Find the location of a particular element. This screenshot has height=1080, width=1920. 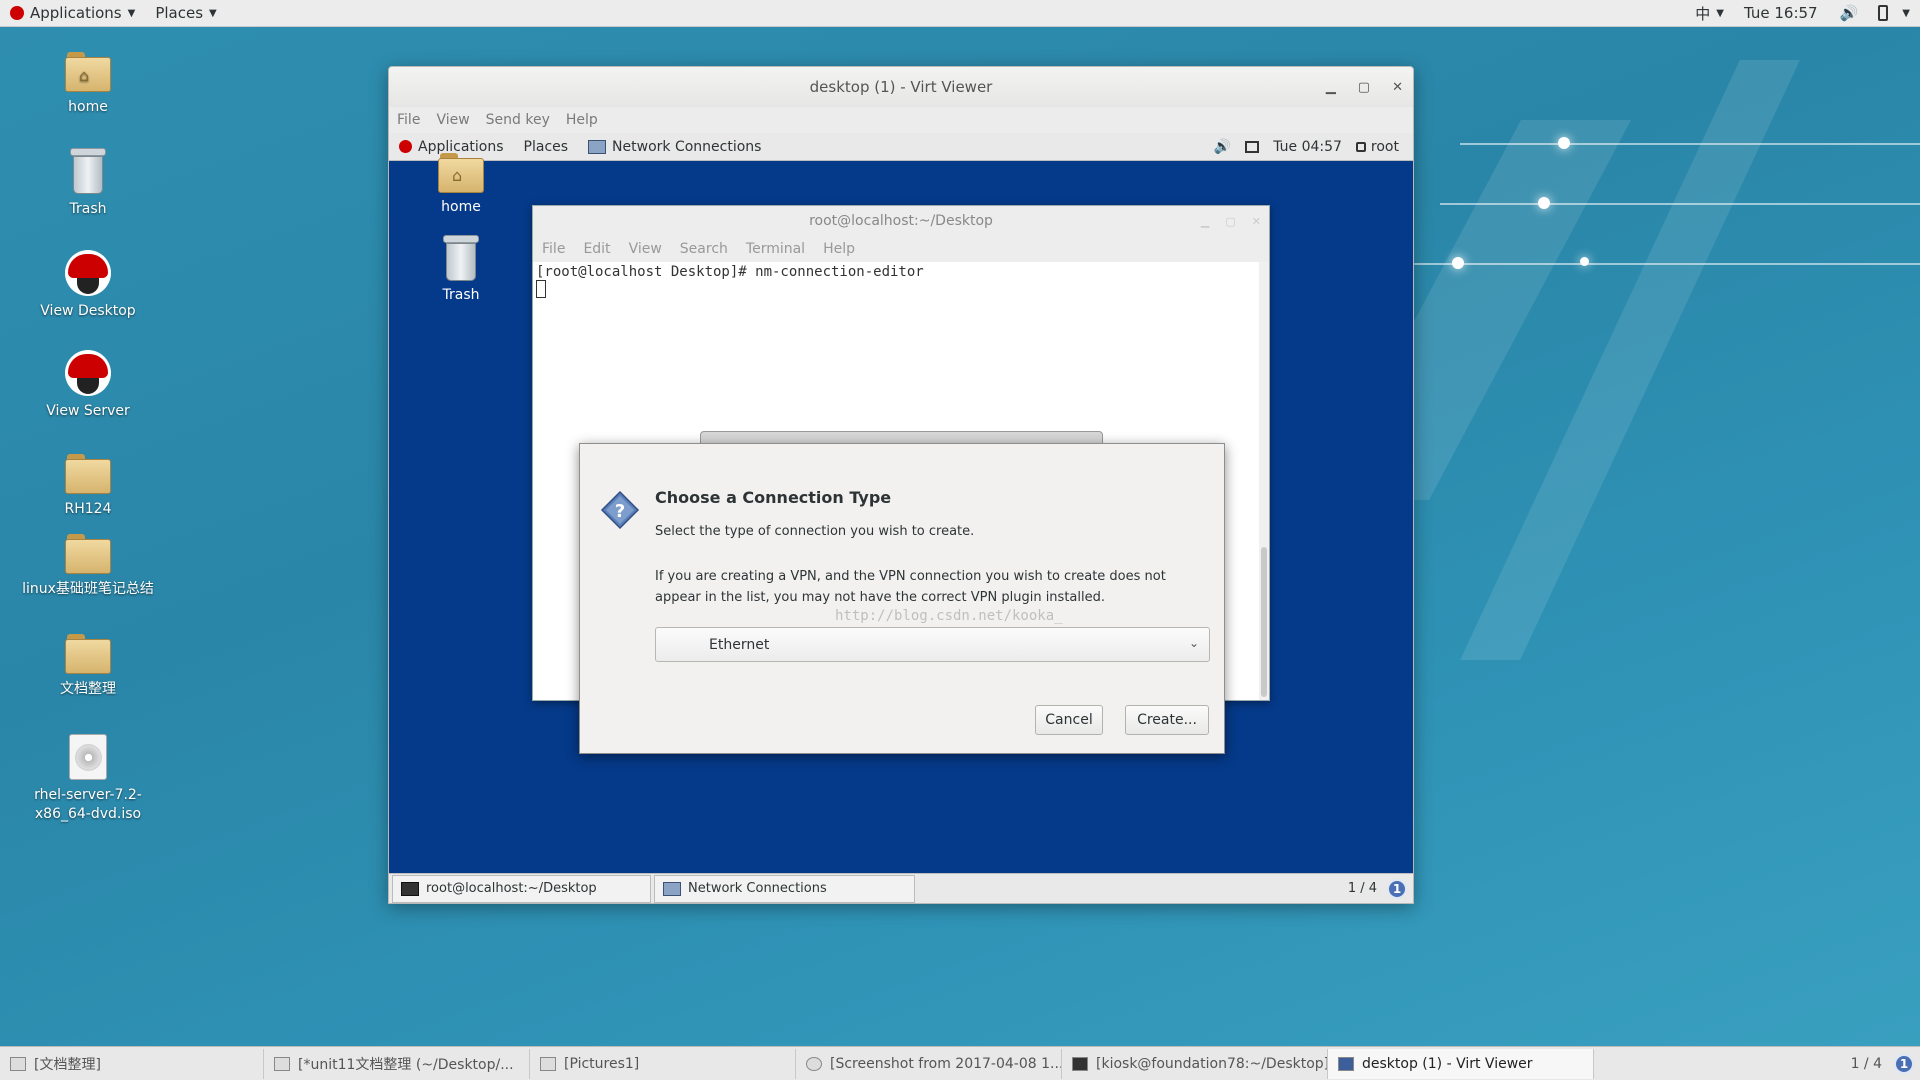

desktop-icon-trash: Trash is located at coordinates (88, 183).